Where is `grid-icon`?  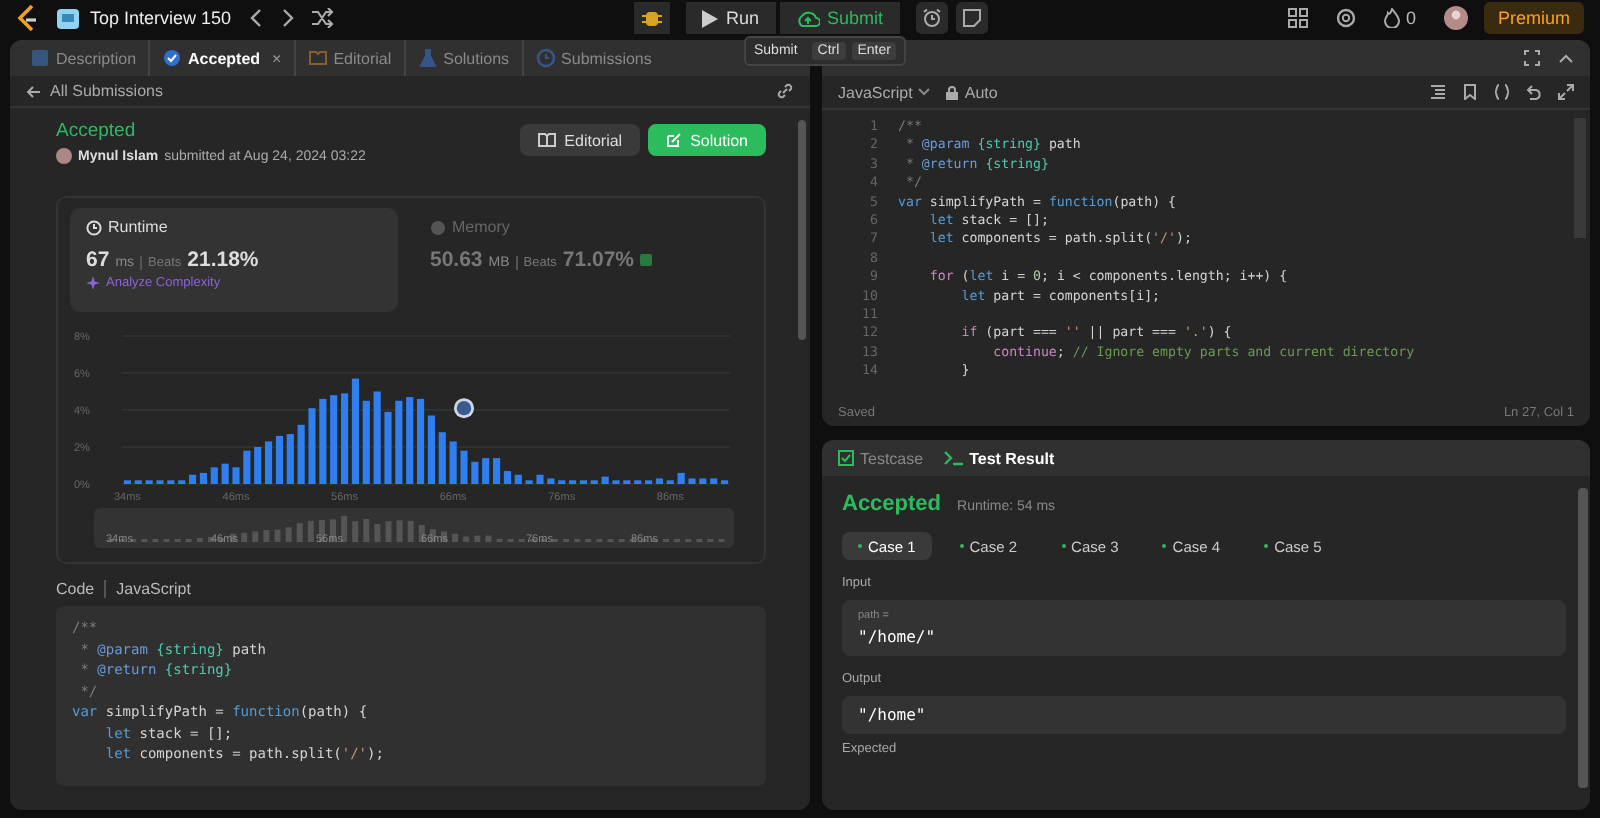 grid-icon is located at coordinates (1297, 18).